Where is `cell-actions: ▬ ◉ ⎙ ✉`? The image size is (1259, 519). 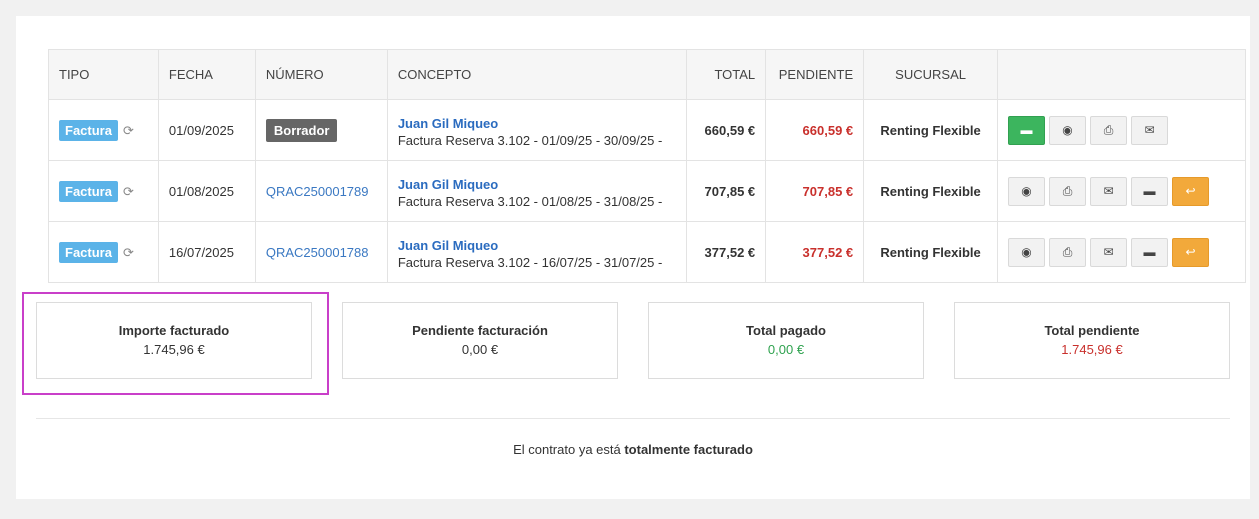 cell-actions: ▬ ◉ ⎙ ✉ is located at coordinates (1121, 130).